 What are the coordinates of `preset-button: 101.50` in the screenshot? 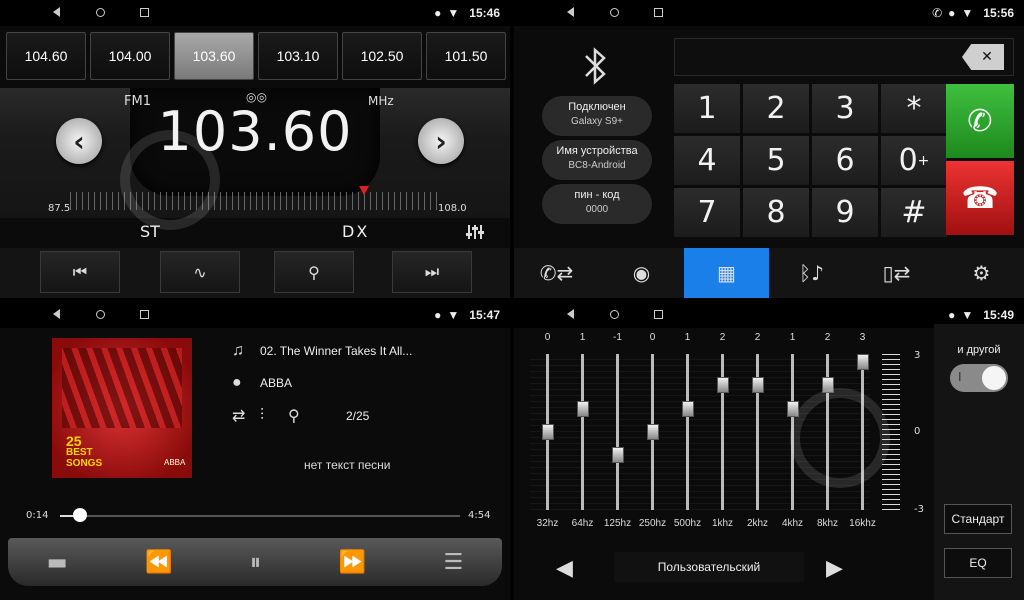 It's located at (466, 56).